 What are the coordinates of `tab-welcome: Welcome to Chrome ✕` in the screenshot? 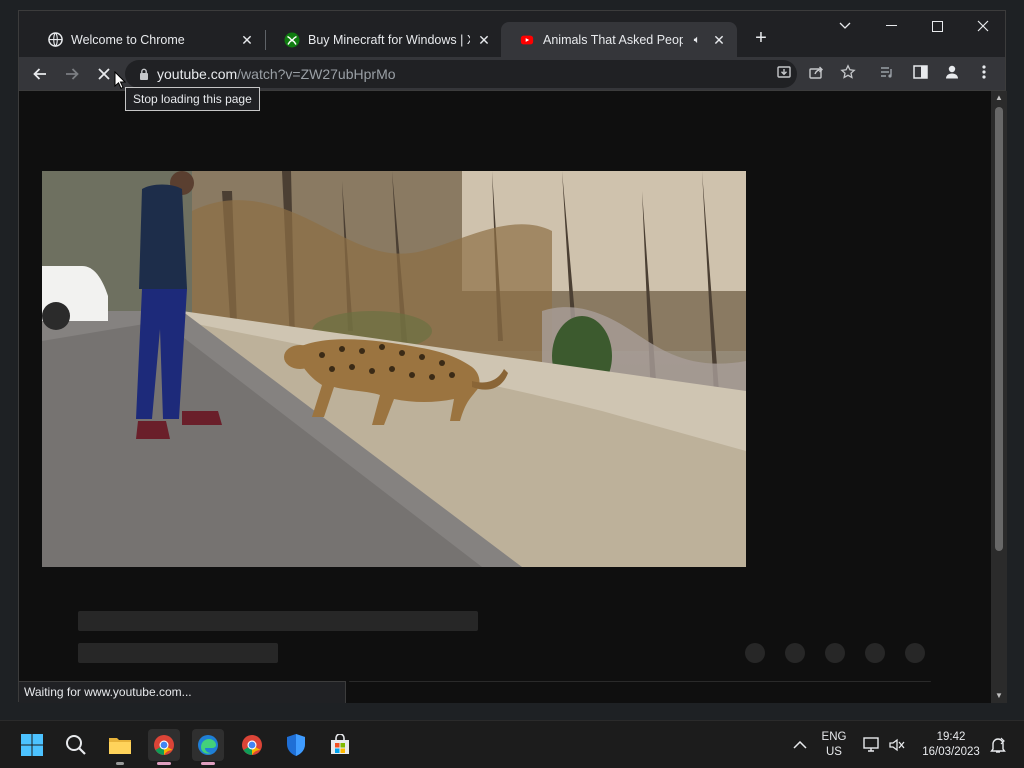 It's located at (147, 39).